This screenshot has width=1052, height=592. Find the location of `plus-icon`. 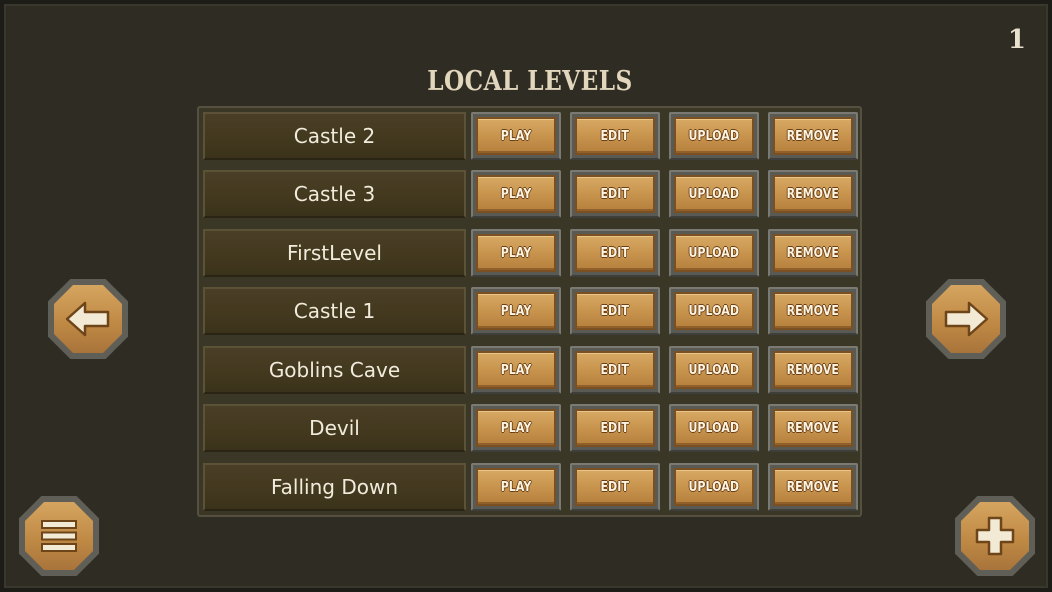

plus-icon is located at coordinates (995, 536).